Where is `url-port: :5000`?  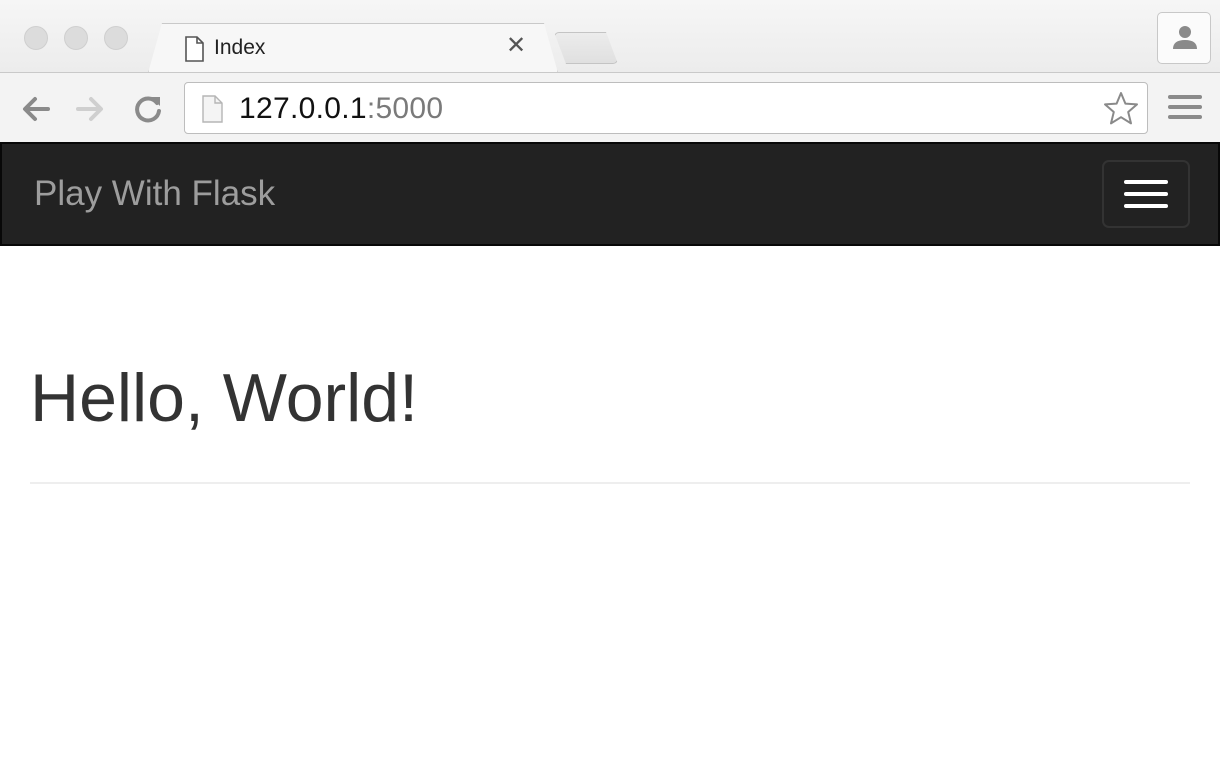
url-port: :5000 is located at coordinates (405, 108).